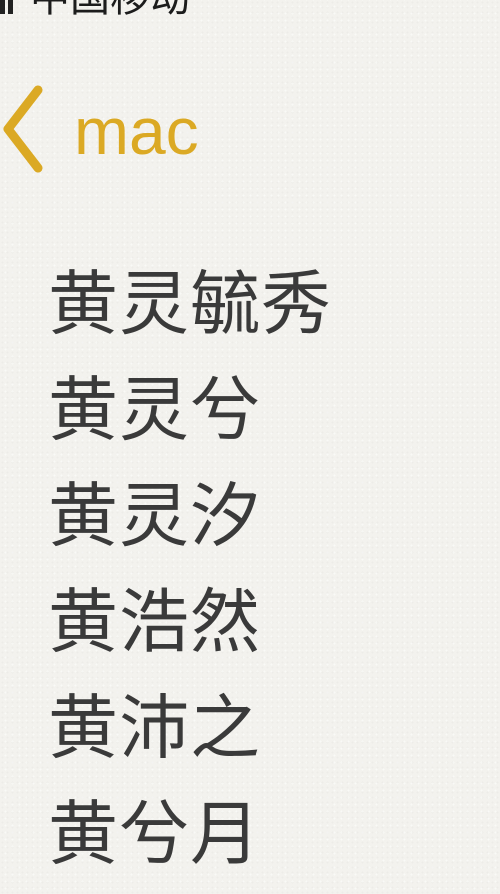  I want to click on carrier-name: 中国移动, so click(110, 9).